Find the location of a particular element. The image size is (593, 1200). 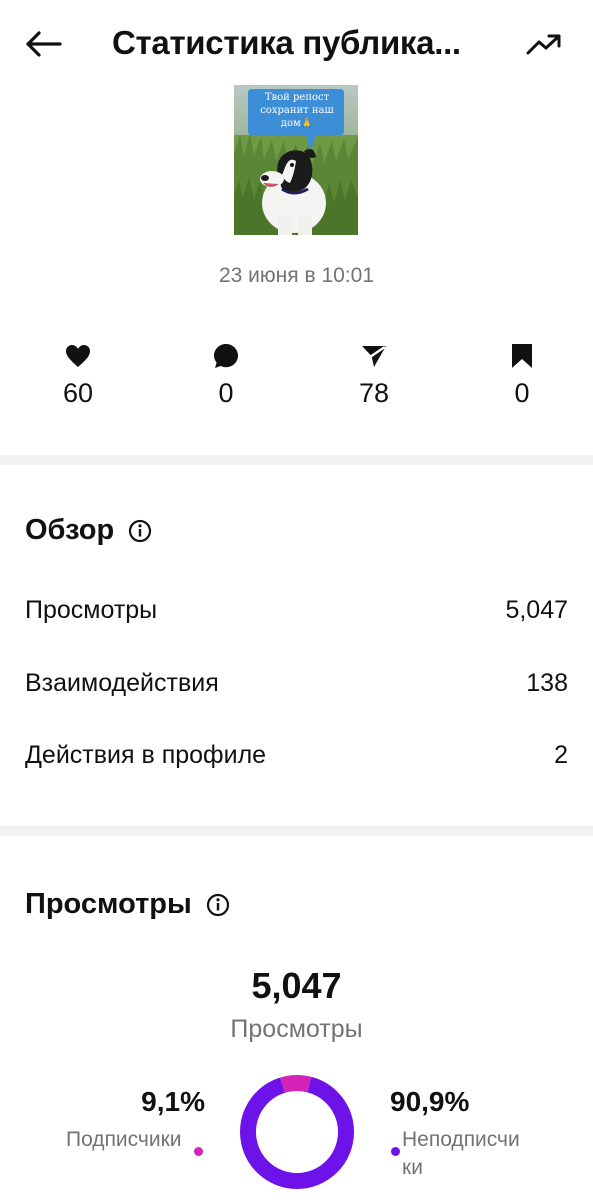

back-button is located at coordinates (43, 46).